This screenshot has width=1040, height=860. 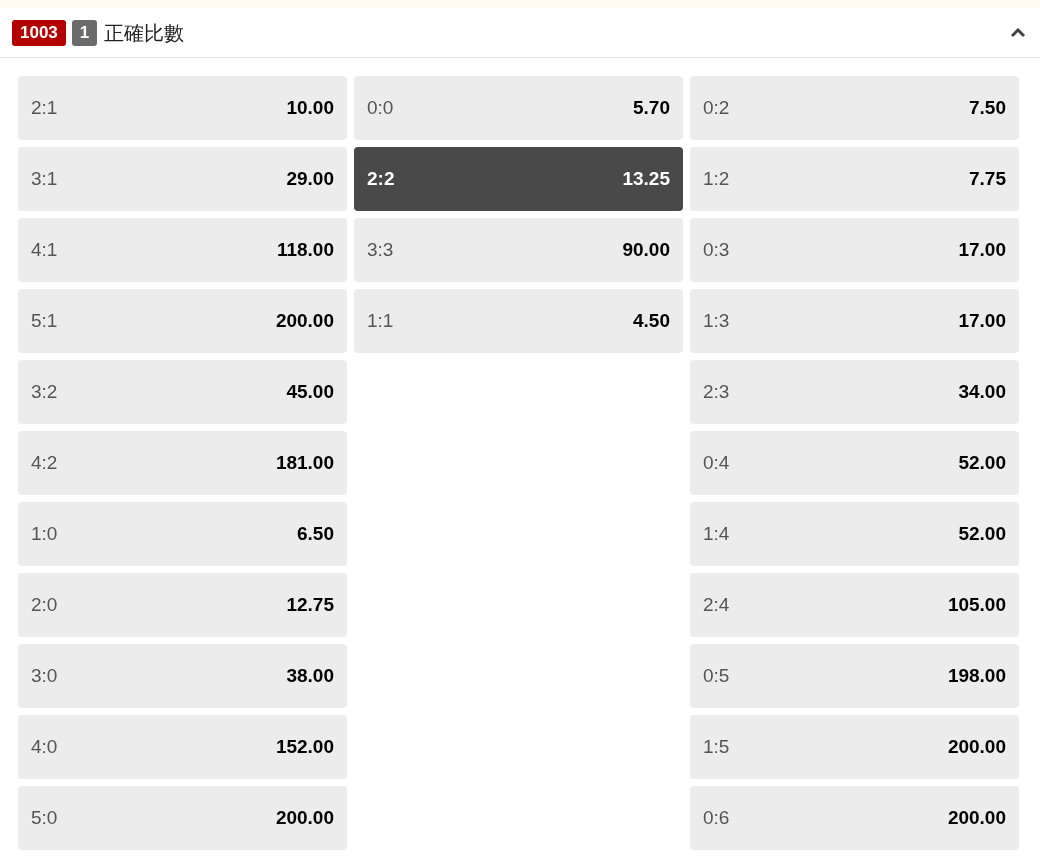 I want to click on score-odds-button: 4:1 118.00, so click(x=182, y=250).